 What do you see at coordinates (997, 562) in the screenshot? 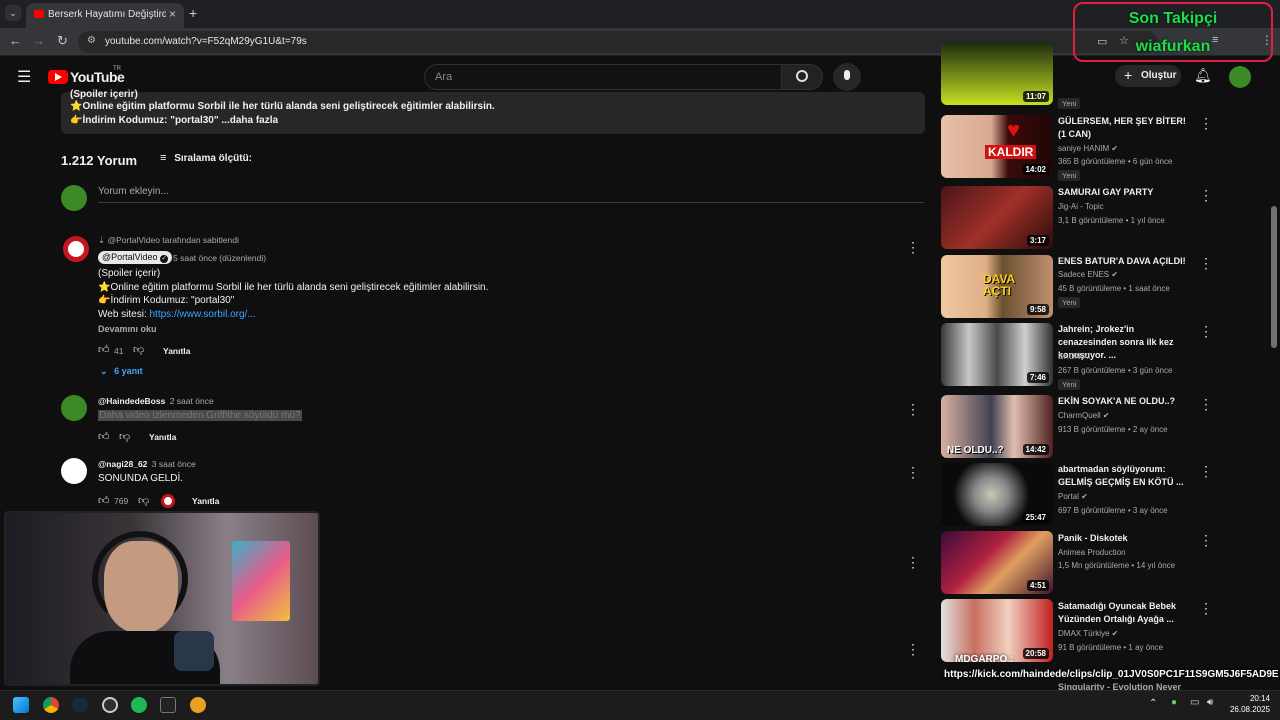
I see `video-thumbnail: 4:51` at bounding box center [997, 562].